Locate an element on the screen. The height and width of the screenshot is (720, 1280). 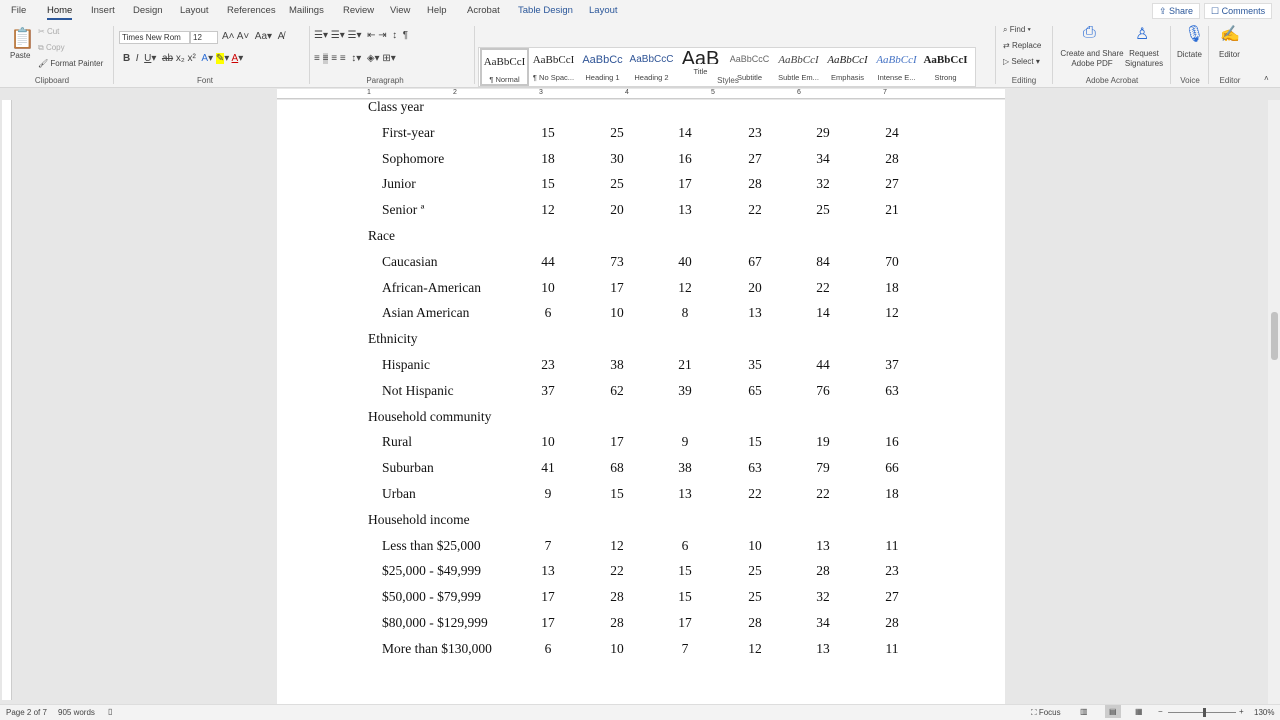
table-cell: 35 is located at coordinates (755, 364).